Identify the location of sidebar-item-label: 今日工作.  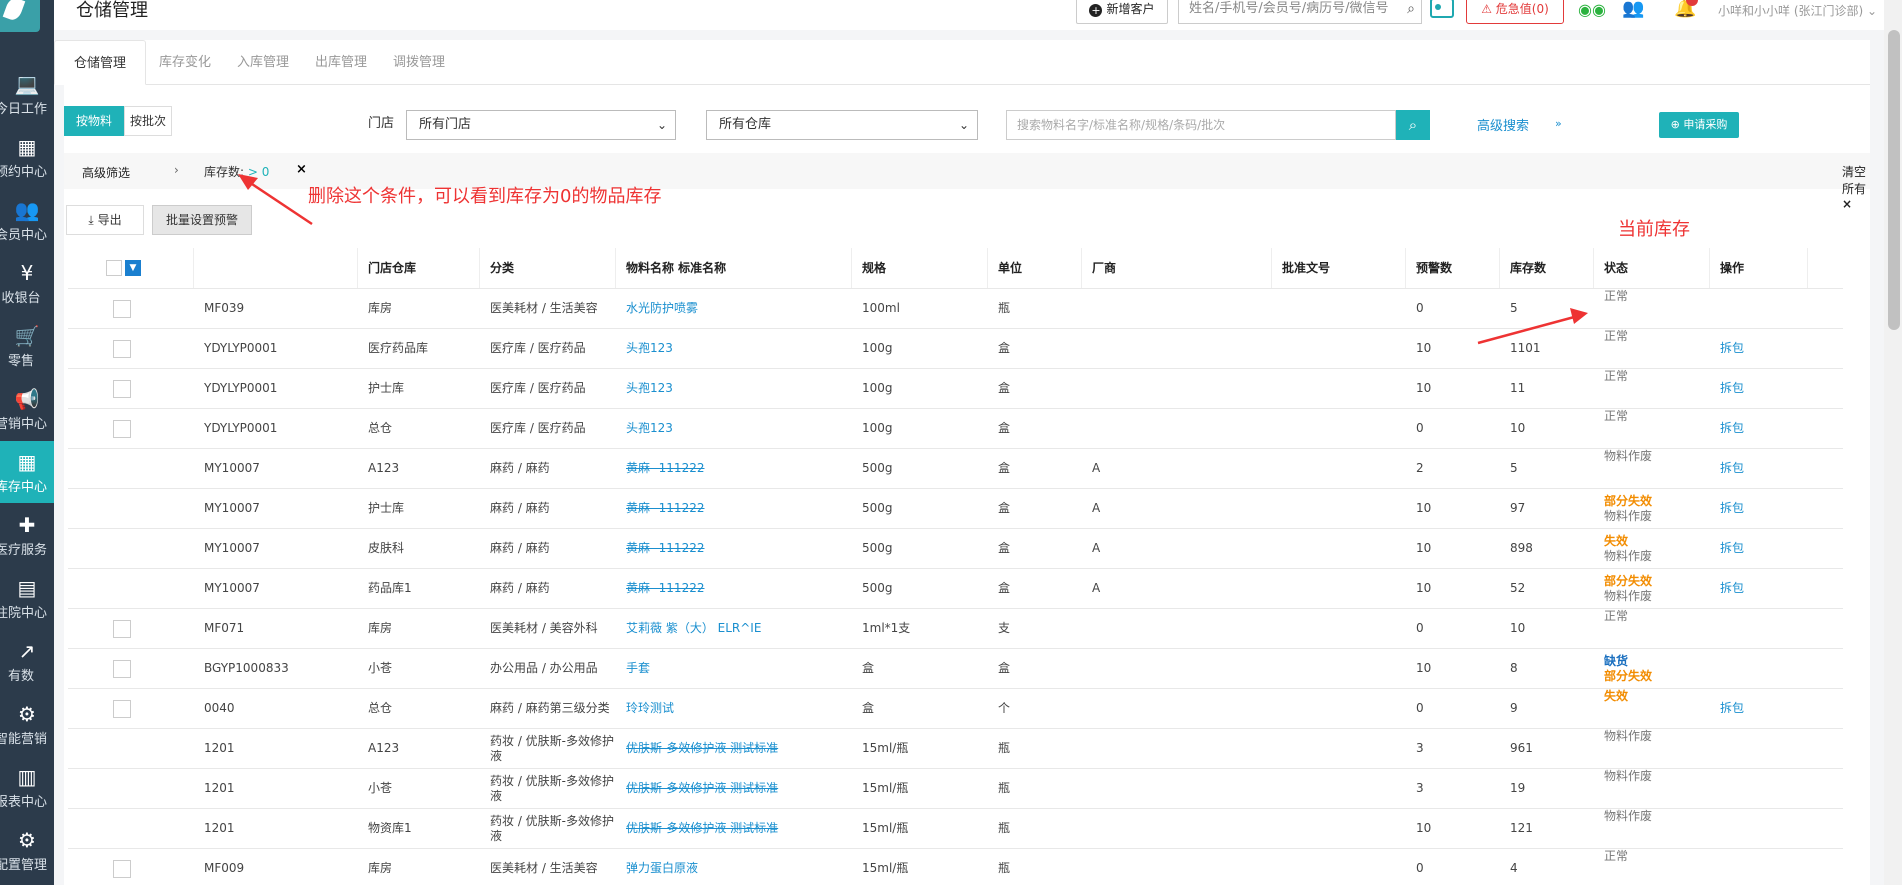
(23, 109).